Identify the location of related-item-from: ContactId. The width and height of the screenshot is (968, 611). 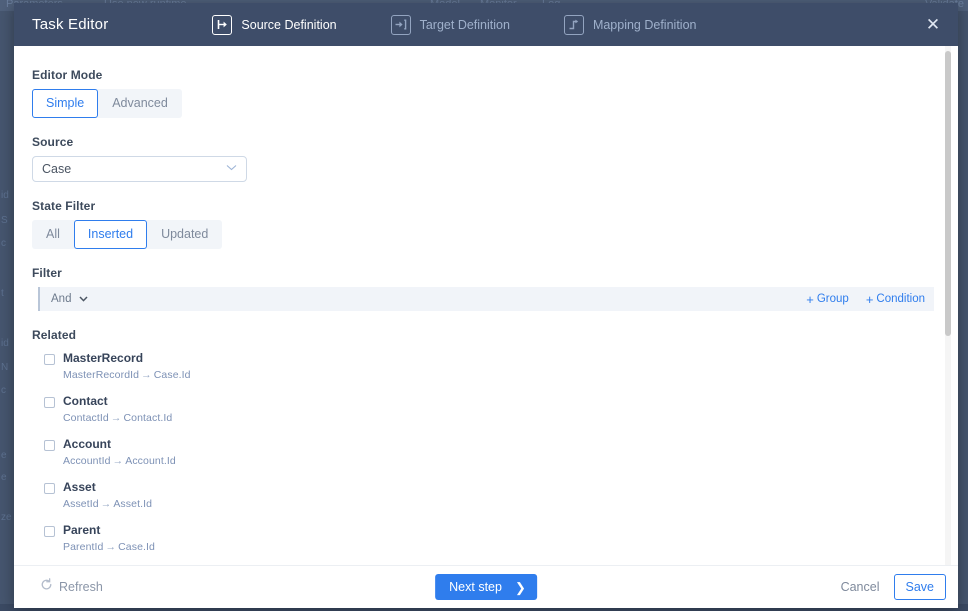
(86, 418).